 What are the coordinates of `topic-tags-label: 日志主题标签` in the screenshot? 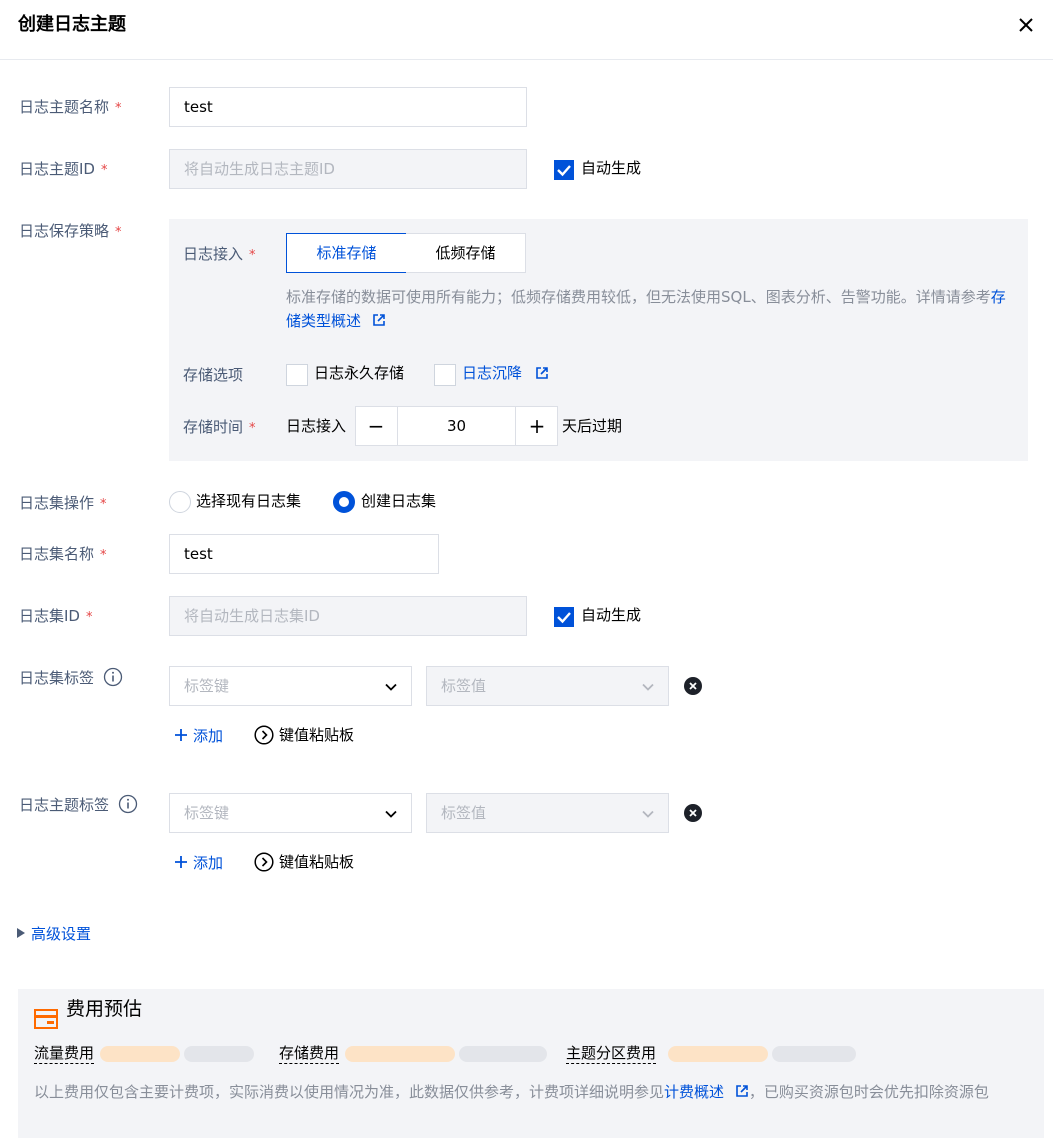 It's located at (78, 805).